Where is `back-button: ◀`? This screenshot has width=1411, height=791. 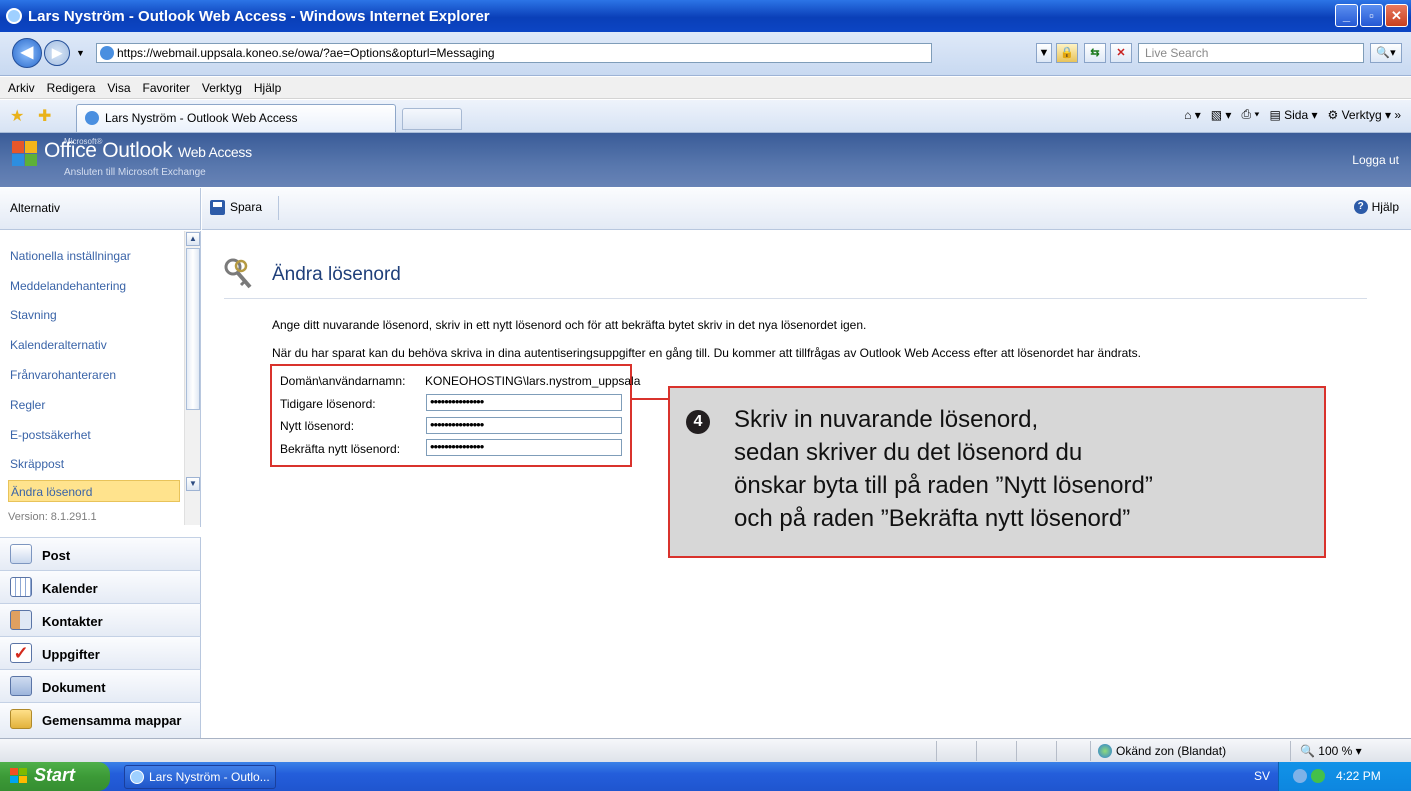
back-button: ◀ is located at coordinates (27, 53).